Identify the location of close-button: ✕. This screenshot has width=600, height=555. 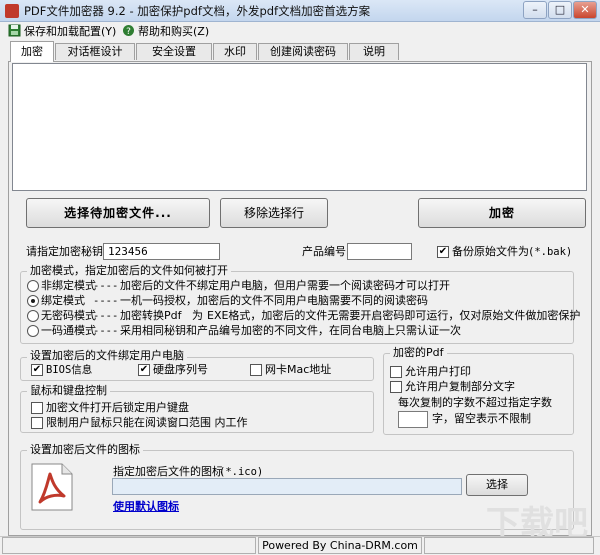
(585, 10).